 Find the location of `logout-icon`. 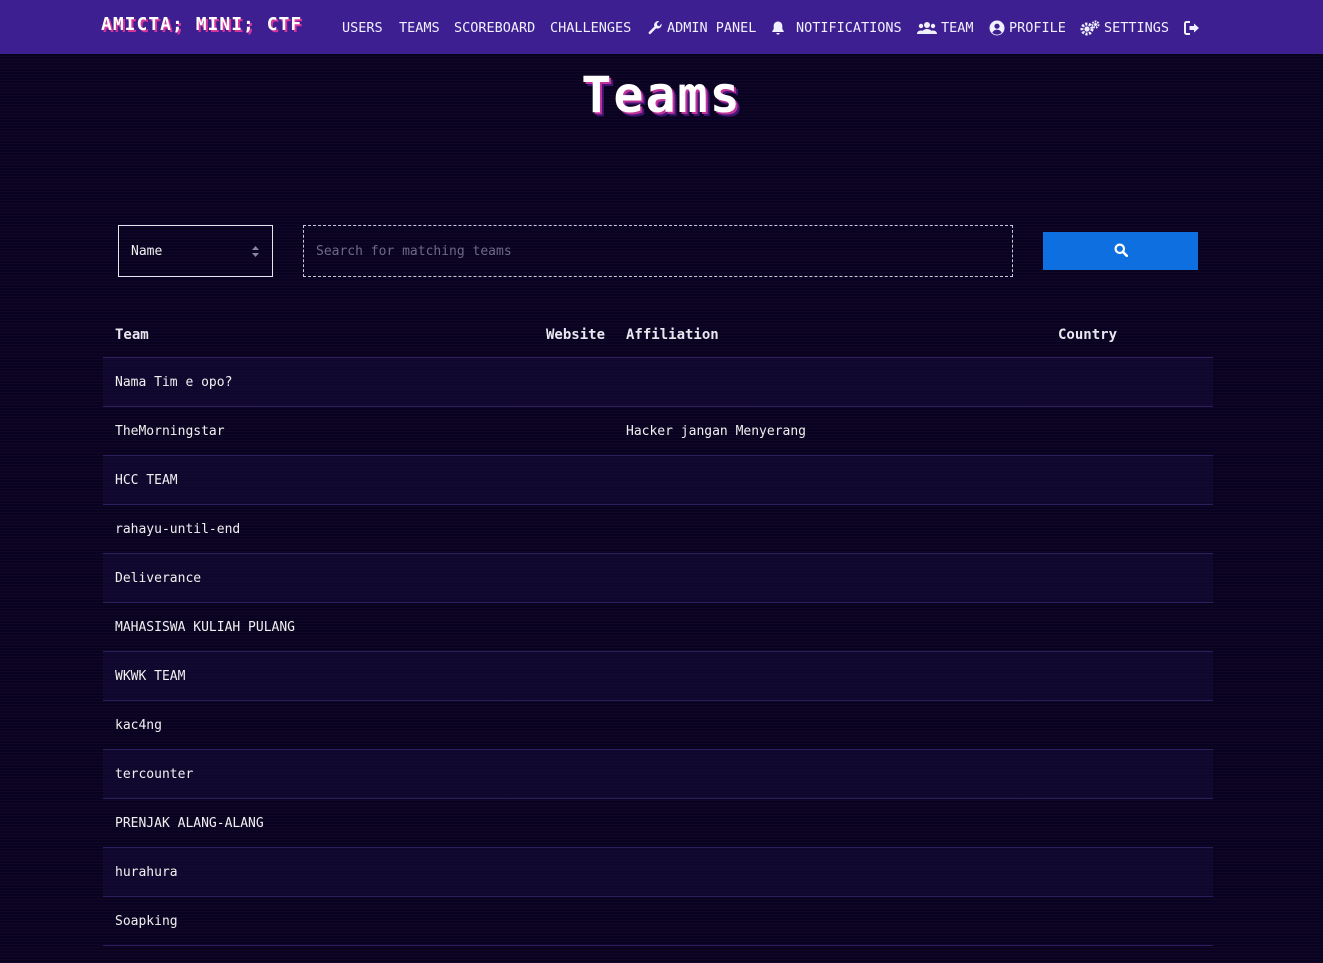

logout-icon is located at coordinates (1192, 28).